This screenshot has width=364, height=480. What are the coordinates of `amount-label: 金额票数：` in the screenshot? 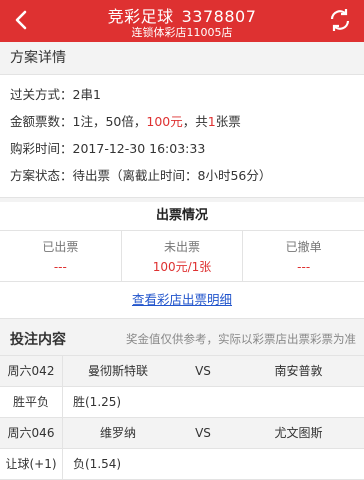 It's located at (41, 121).